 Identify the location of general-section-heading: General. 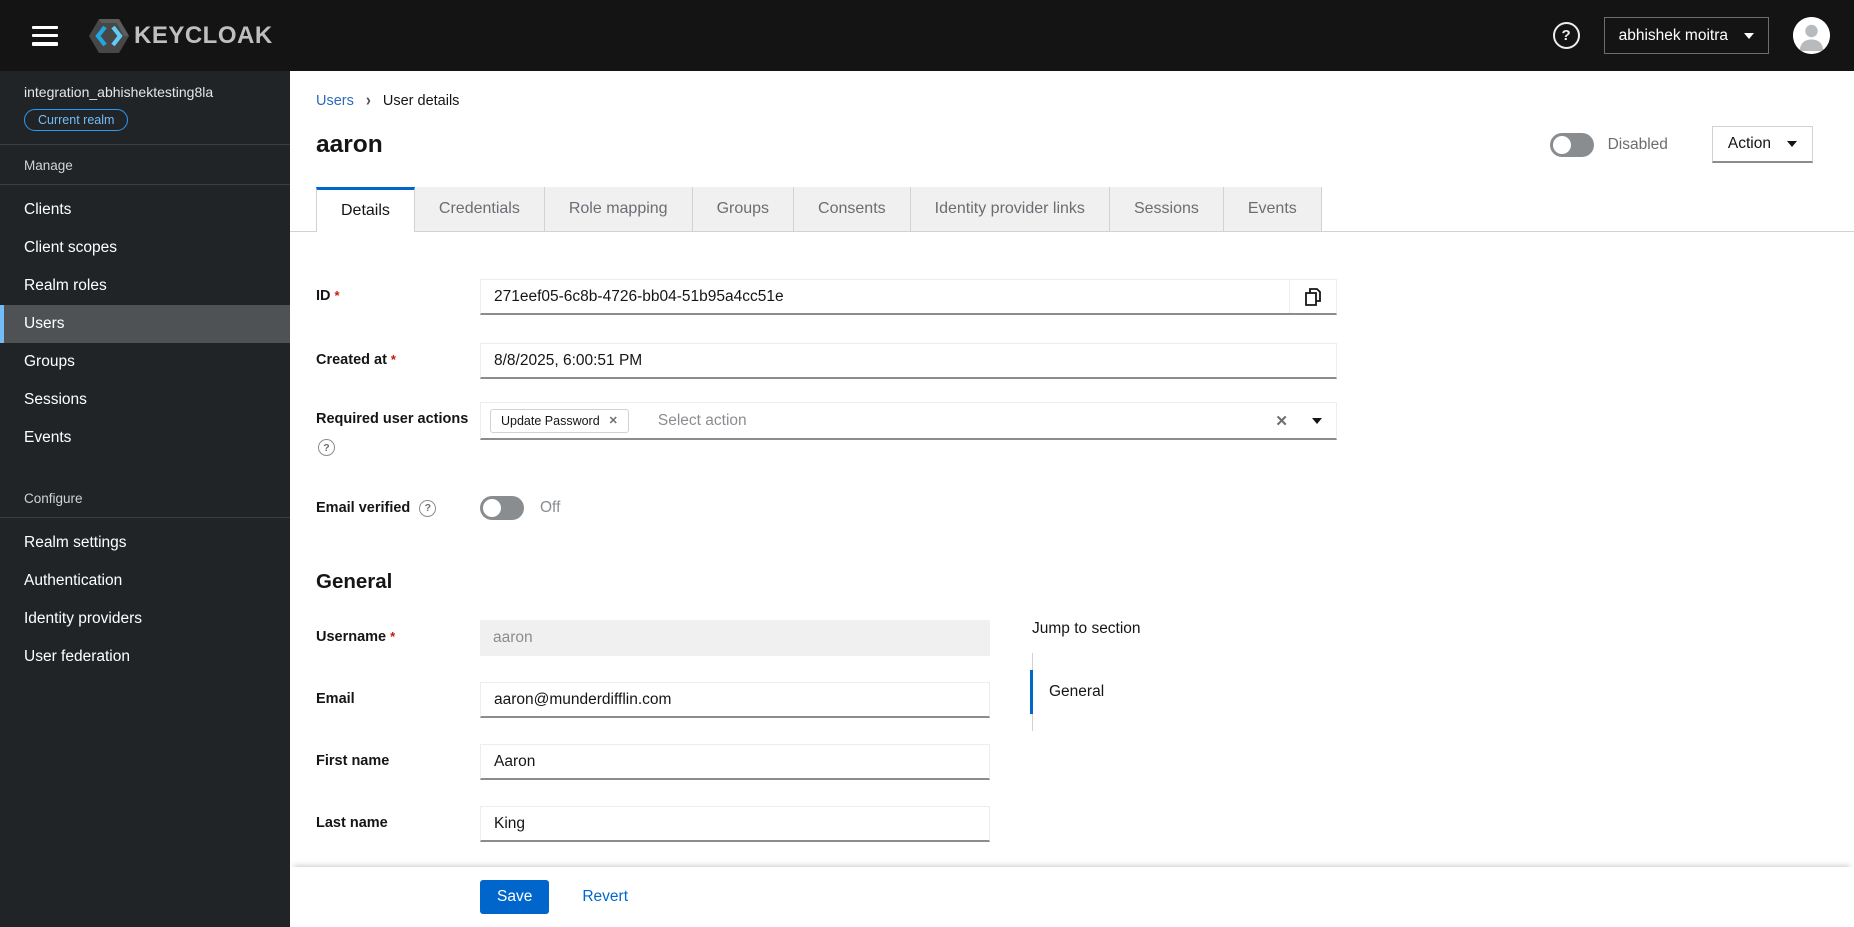
(354, 581).